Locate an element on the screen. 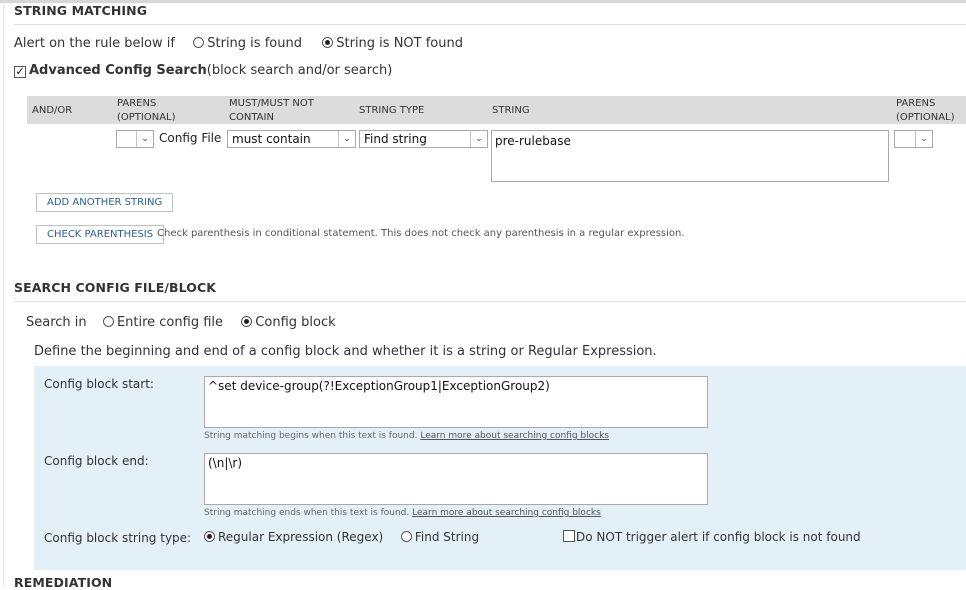 The width and height of the screenshot is (966, 590). col-parens-open-2: (OPTIONAL) is located at coordinates (146, 117).